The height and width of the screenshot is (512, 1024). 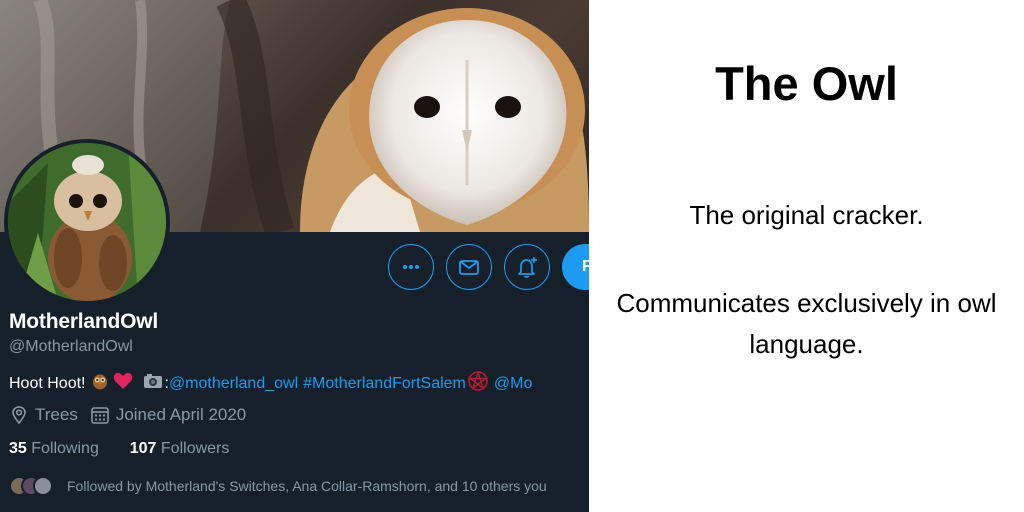 I want to click on user-handle: @MotherlandOwl, so click(x=71, y=346).